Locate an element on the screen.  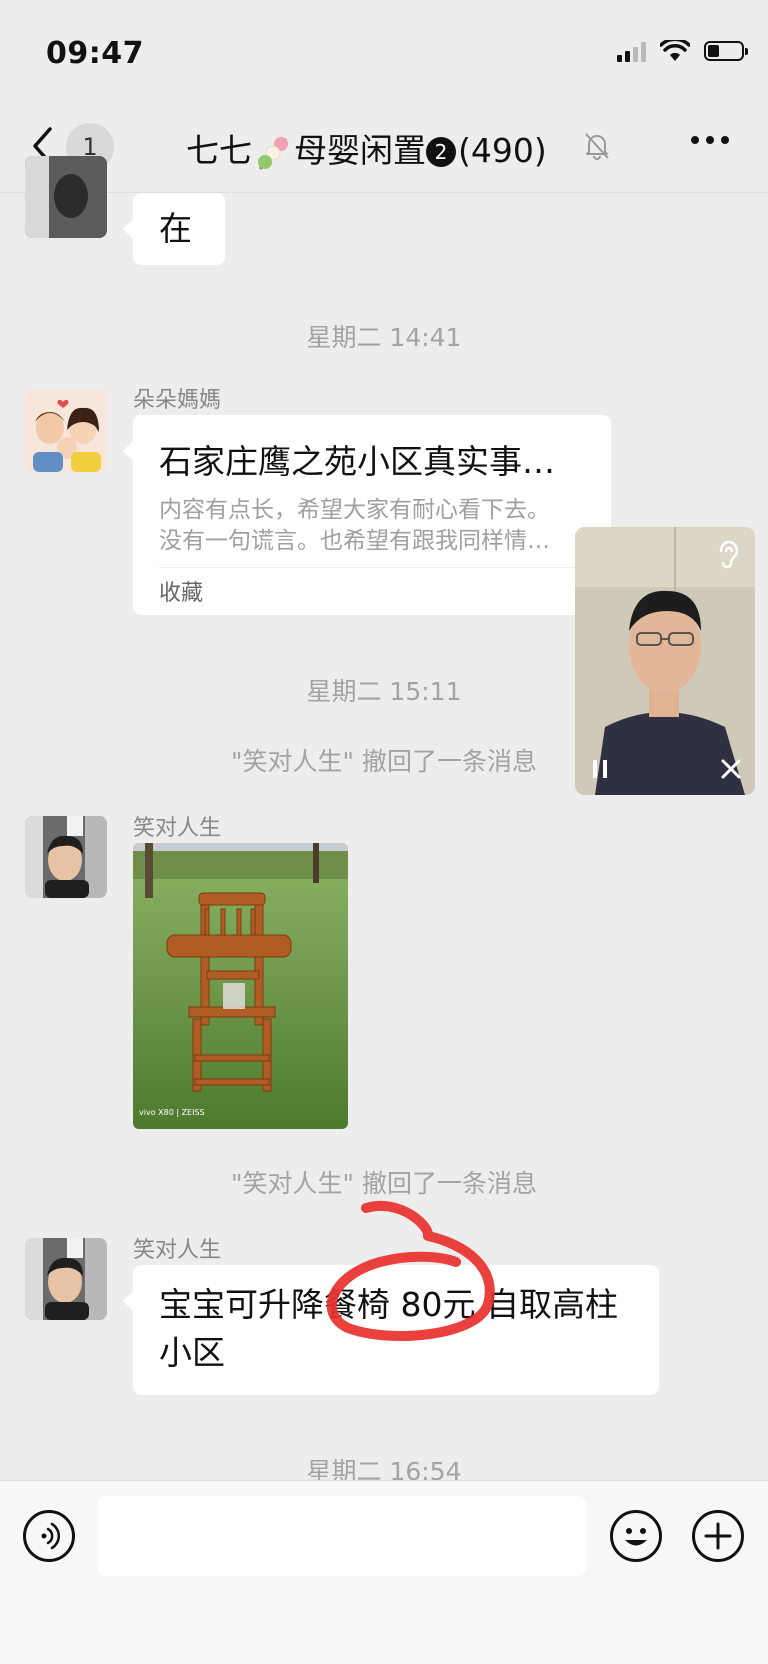
emoji-button is located at coordinates (636, 1536).